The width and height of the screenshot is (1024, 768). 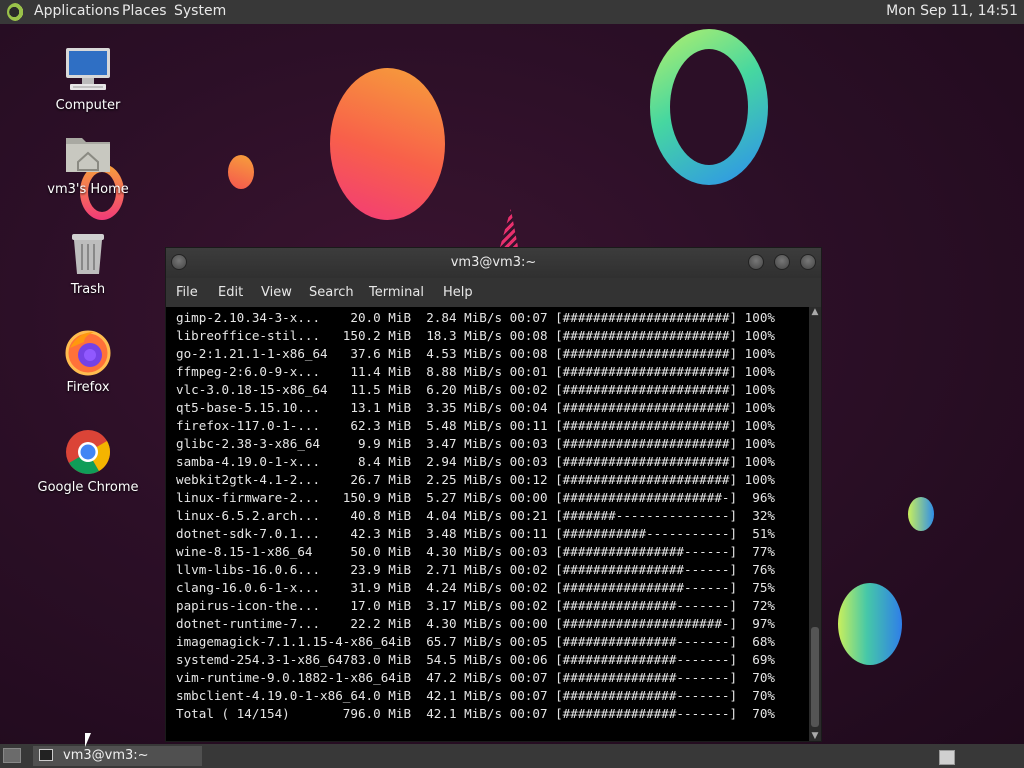 I want to click on desktop-icon-label: Trash, so click(x=88, y=289).